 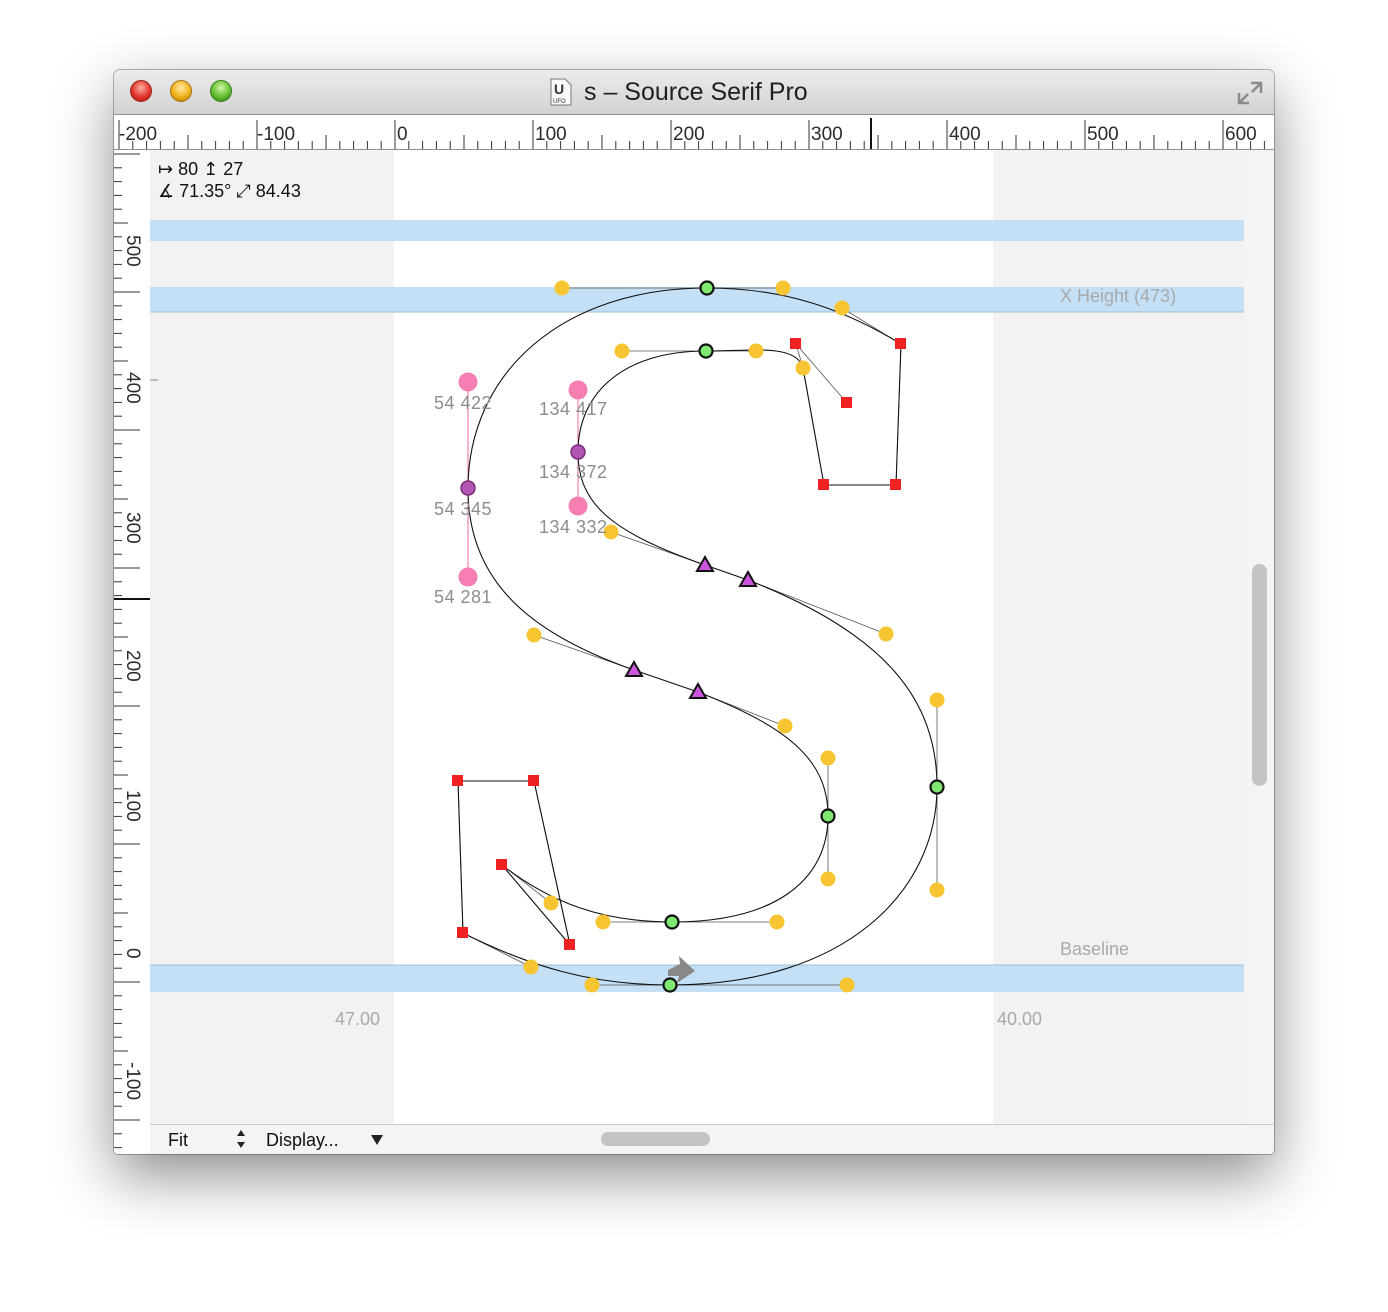 What do you see at coordinates (463, 597) in the screenshot?
I see `coordinate-label: 54 281` at bounding box center [463, 597].